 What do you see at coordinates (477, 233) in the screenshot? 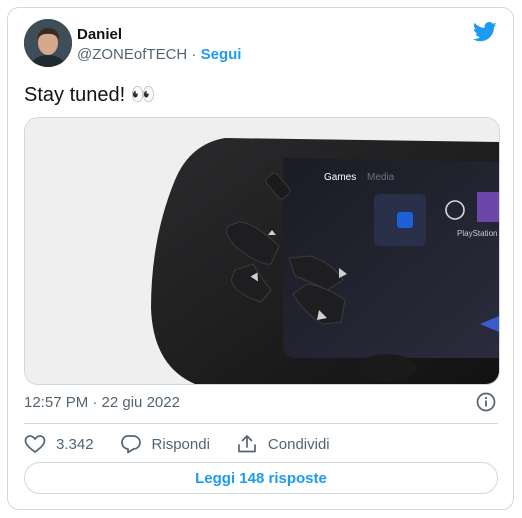
I see `screen-tile-label: PlayStation` at bounding box center [477, 233].